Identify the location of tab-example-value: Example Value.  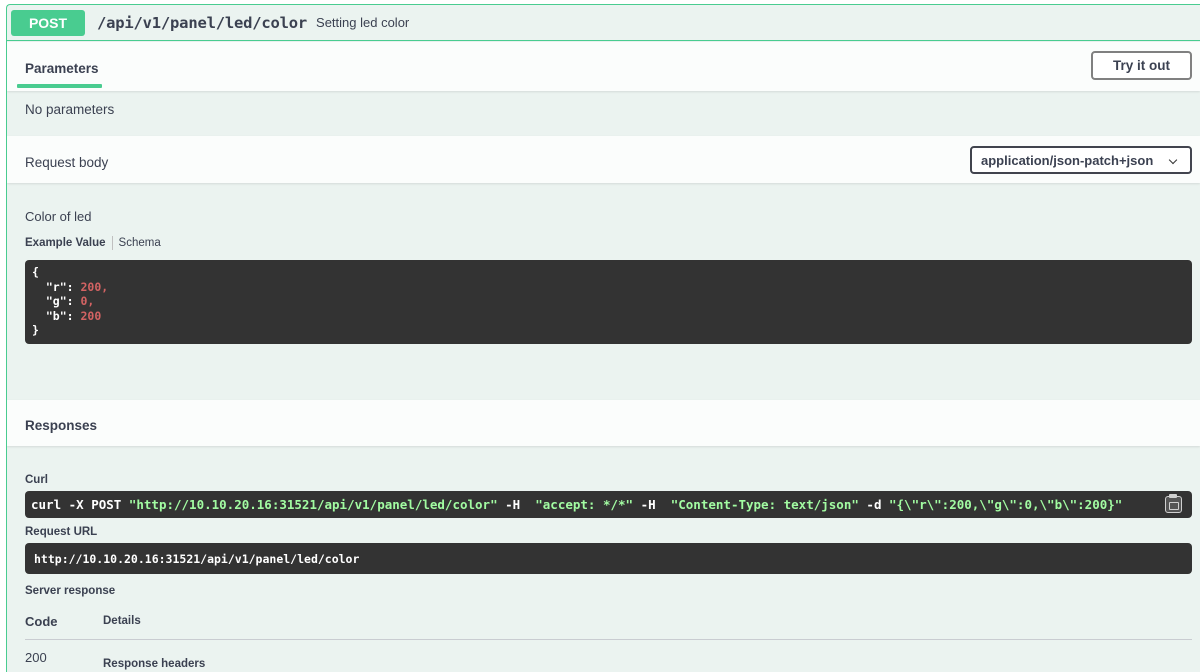
(65, 243).